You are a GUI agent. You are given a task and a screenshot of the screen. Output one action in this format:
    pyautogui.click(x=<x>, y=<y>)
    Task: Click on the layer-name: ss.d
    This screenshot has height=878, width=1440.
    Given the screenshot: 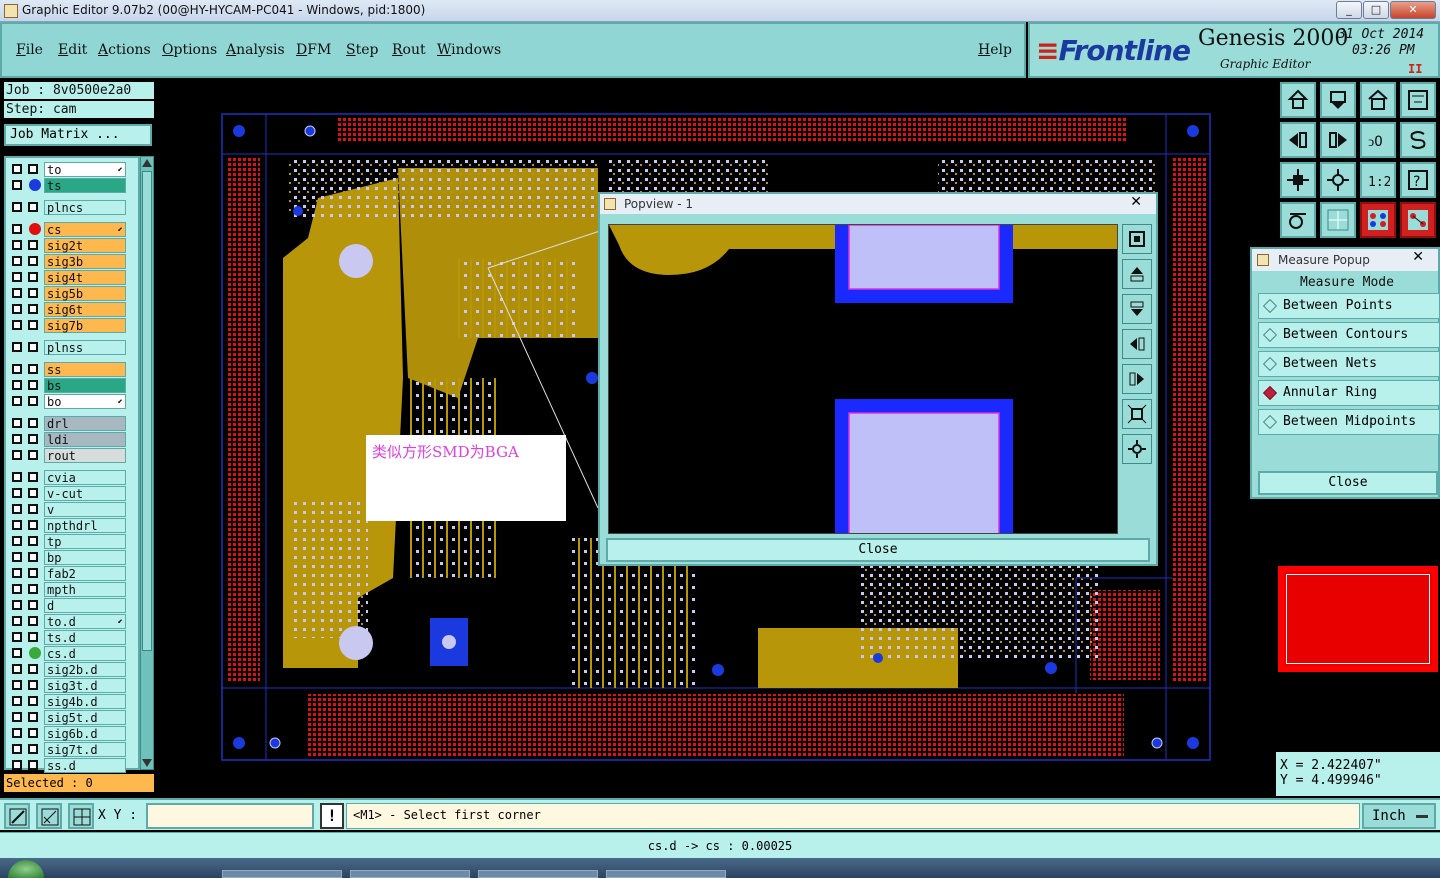 What is the action you would take?
    pyautogui.click(x=85, y=765)
    